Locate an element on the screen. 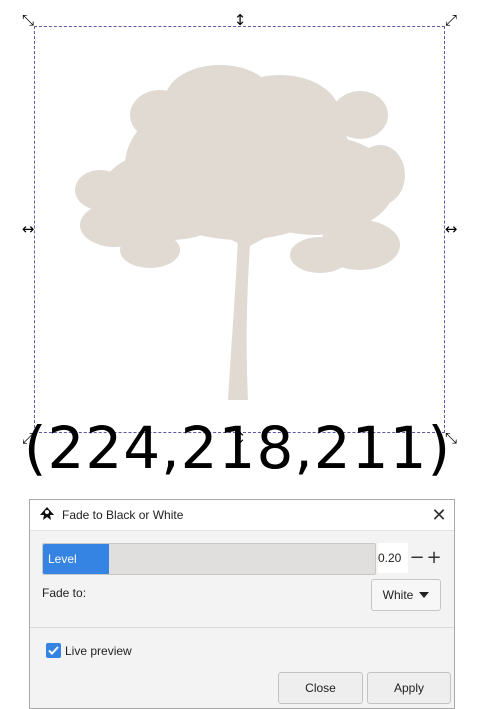 Image resolution: width=487 pixels, height=709 pixels. fade-to-selected-value: White is located at coordinates (398, 595).